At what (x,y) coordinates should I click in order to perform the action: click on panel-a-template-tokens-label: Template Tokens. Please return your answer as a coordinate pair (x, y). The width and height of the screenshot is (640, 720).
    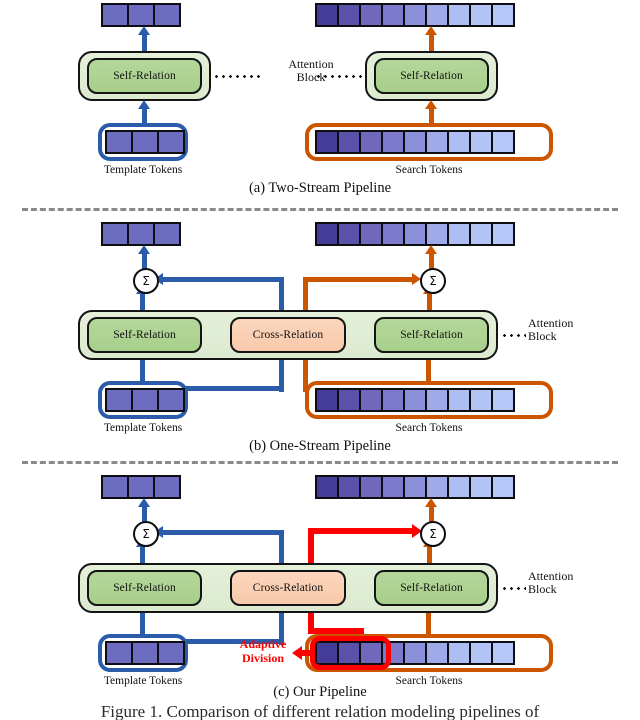
    Looking at the image, I should click on (143, 170).